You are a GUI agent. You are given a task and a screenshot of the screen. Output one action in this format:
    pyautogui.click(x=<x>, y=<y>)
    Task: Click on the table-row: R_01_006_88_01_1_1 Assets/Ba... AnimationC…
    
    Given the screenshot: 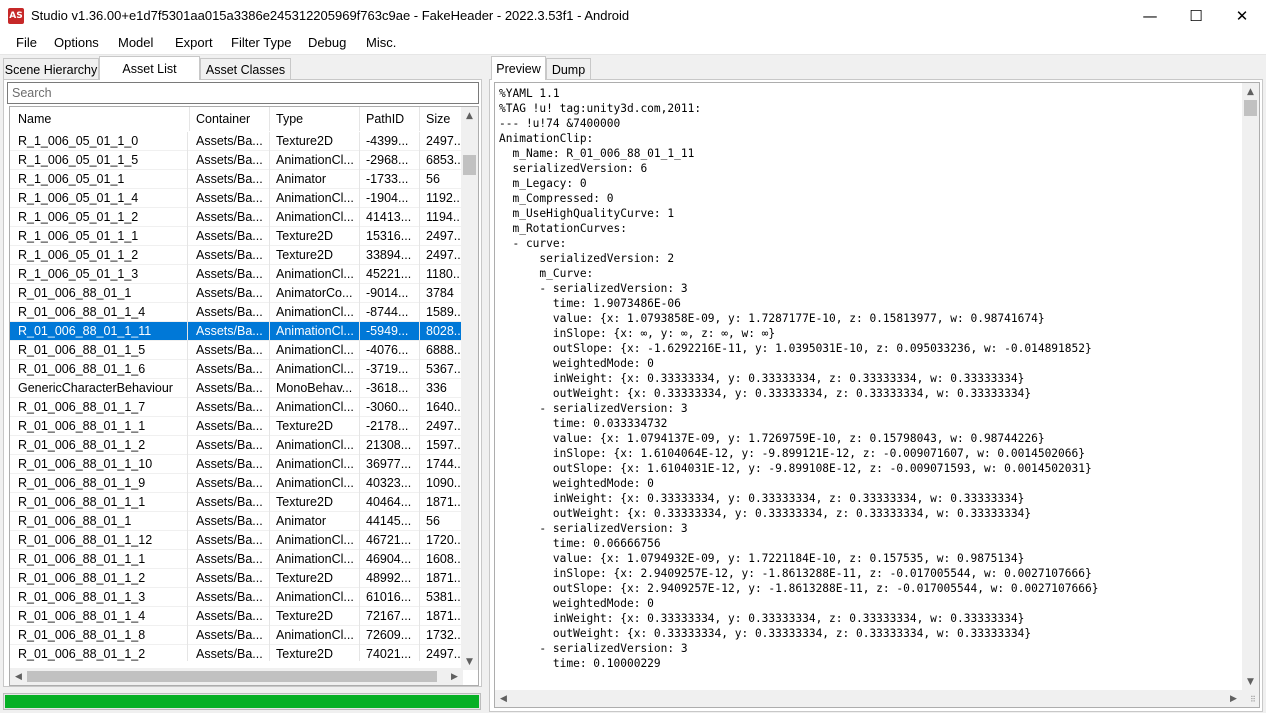 What is the action you would take?
    pyautogui.click(x=236, y=559)
    